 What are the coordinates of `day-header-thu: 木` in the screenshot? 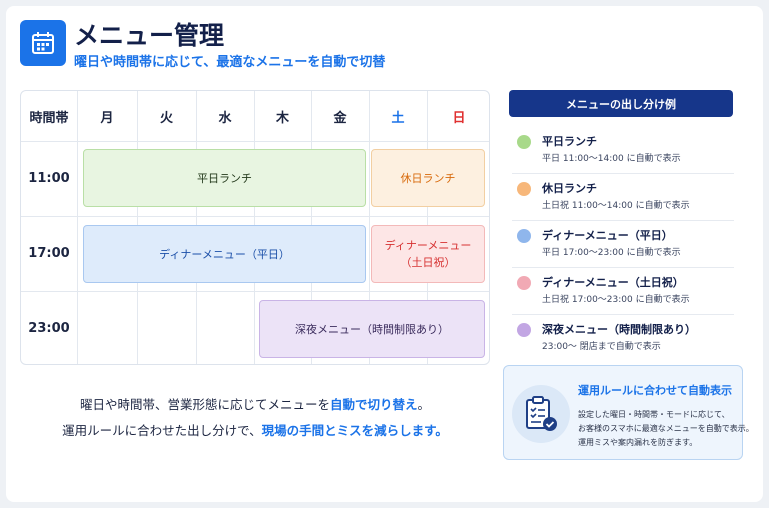 It's located at (282, 118).